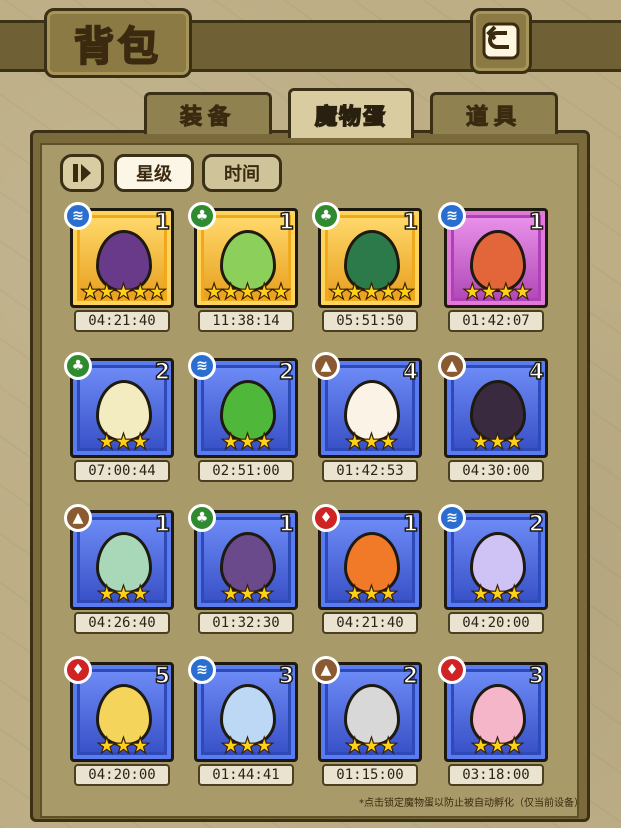 This screenshot has height=828, width=621. What do you see at coordinates (370, 471) in the screenshot?
I see `hatch-timer: 01:42:53` at bounding box center [370, 471].